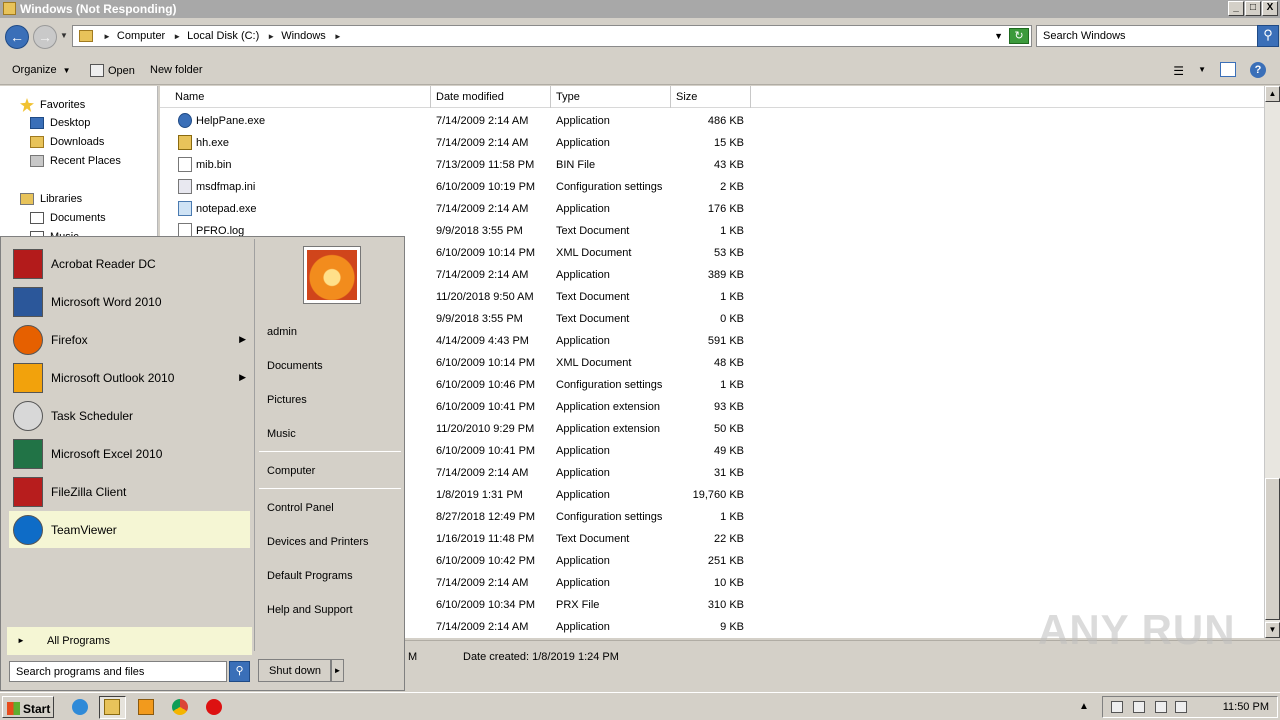 Image resolution: width=1280 pixels, height=720 pixels. What do you see at coordinates (1147, 36) in the screenshot?
I see `search-input: Search Windows` at bounding box center [1147, 36].